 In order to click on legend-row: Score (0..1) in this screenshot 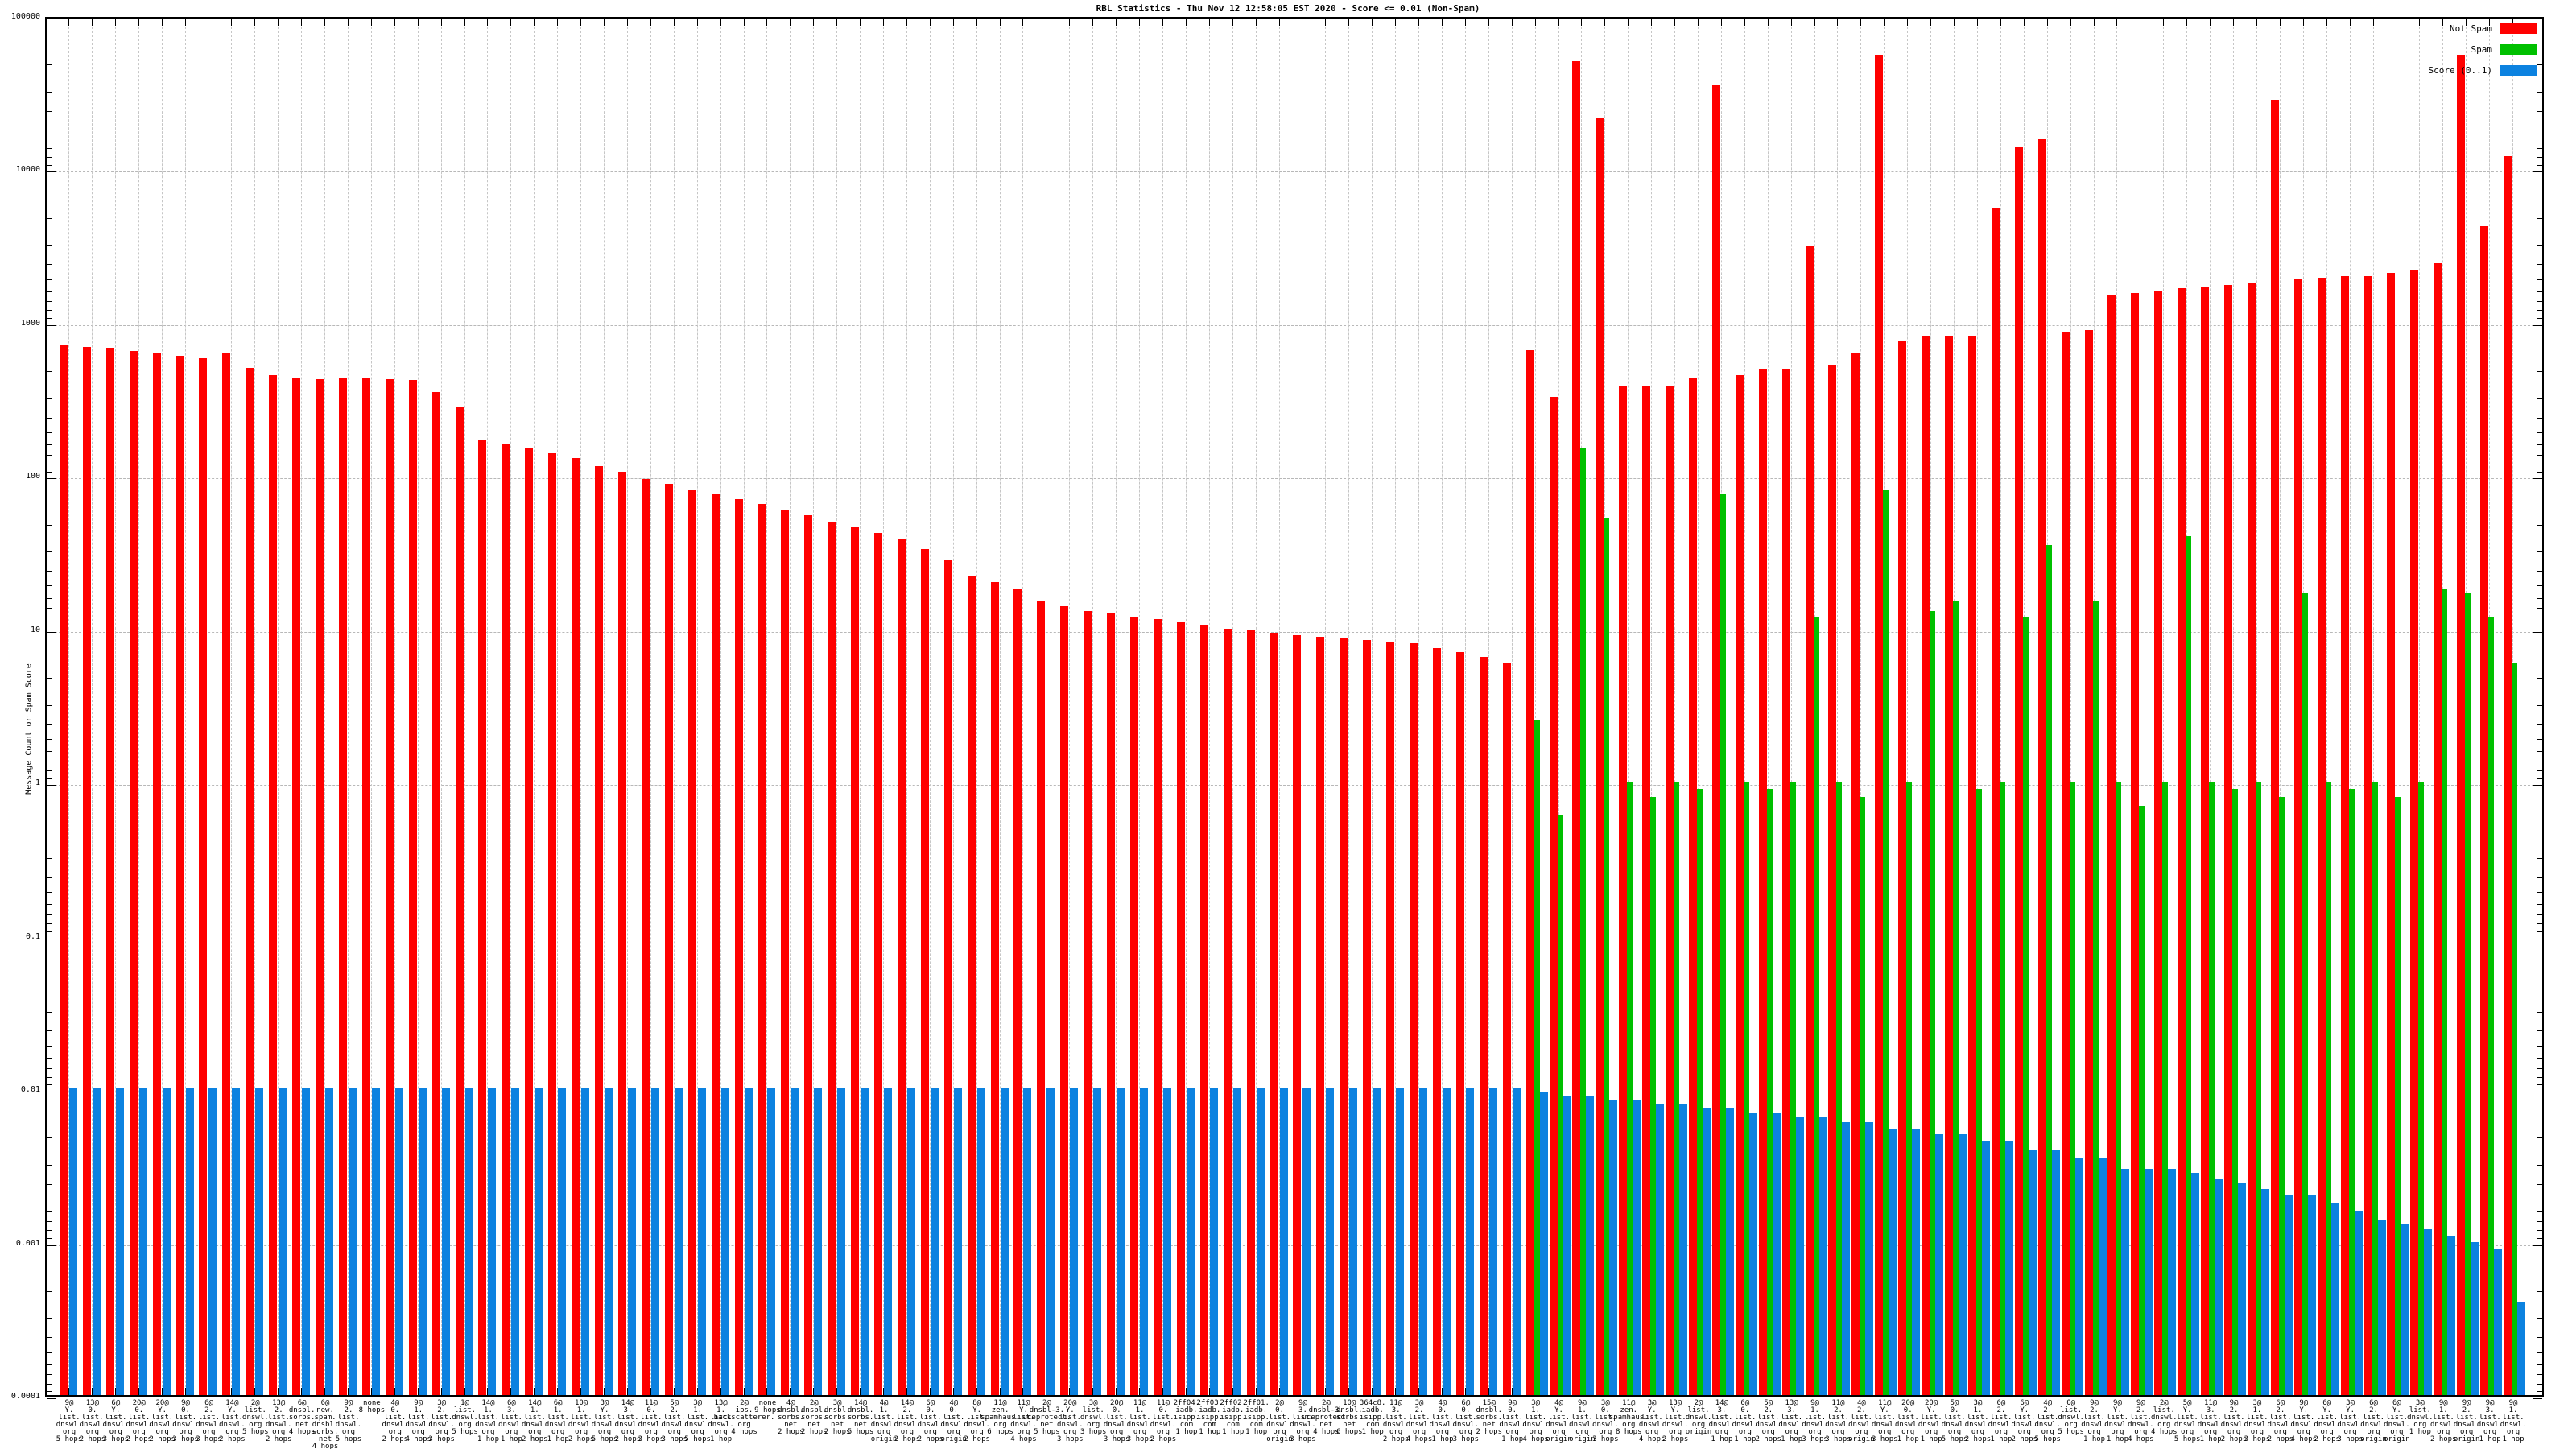, I will do `click(2483, 70)`.